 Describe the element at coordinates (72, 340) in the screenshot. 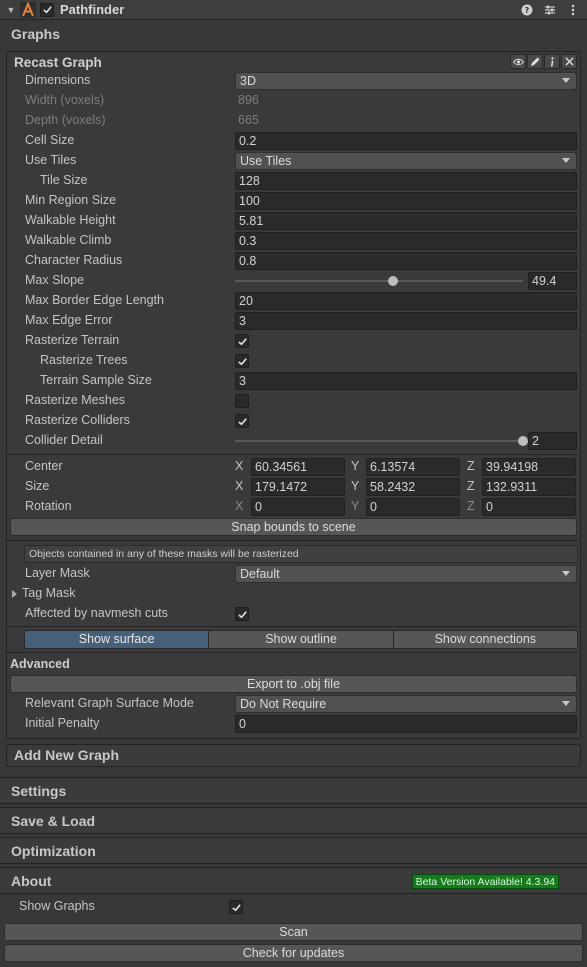

I see `rasterize-terrain-label: Rasterize Terrain` at that location.